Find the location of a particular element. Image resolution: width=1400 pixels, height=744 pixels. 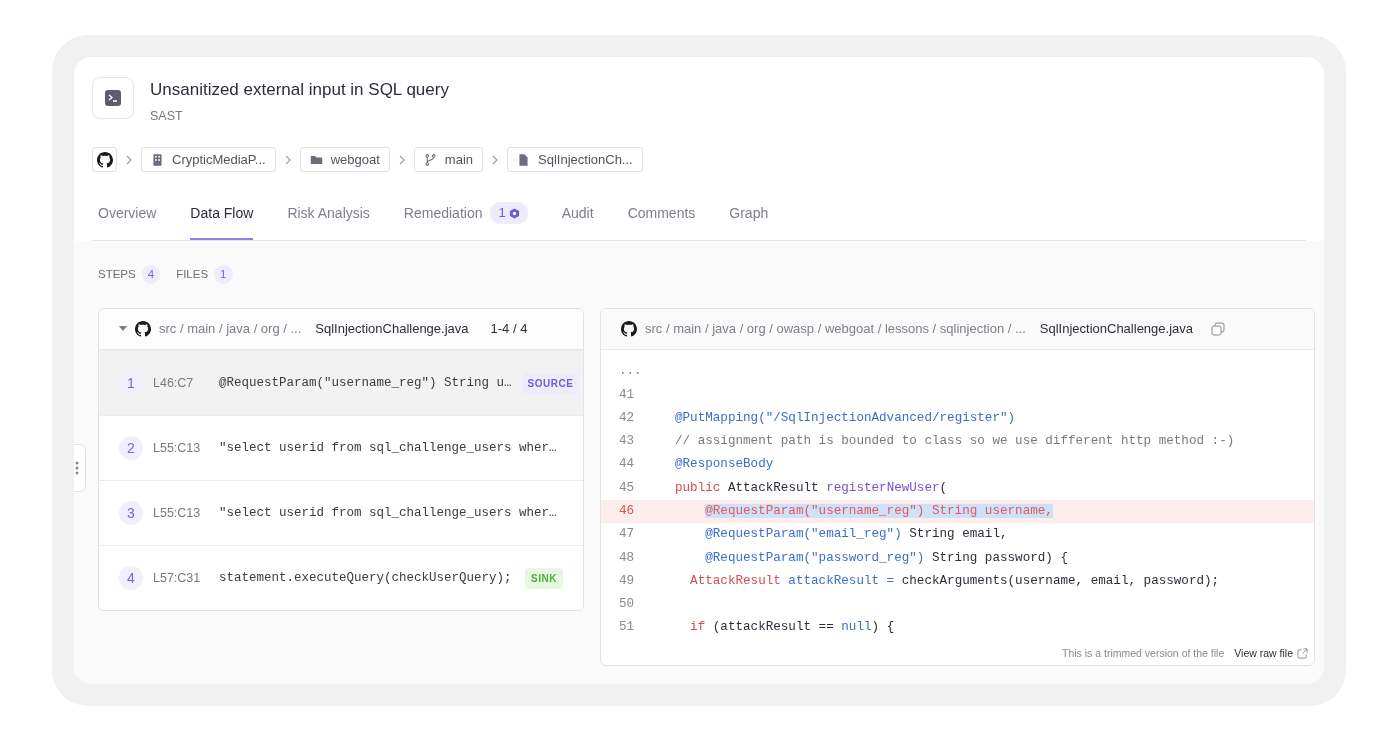

tab: Risk Analysis is located at coordinates (328, 217).